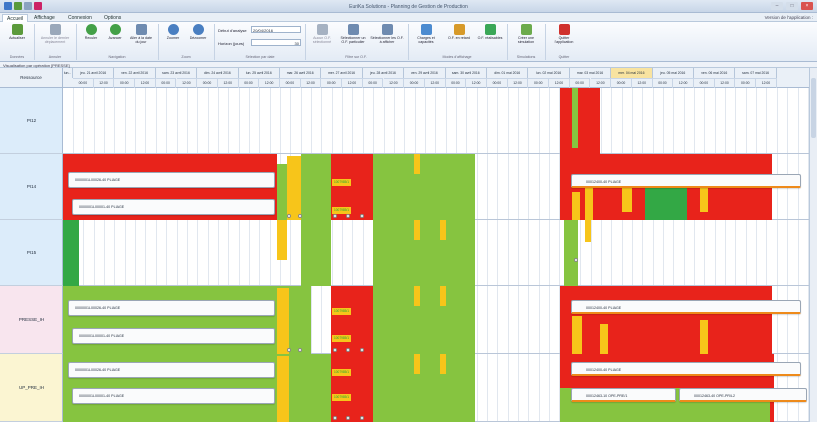  Describe the element at coordinates (31, 388) in the screenshot. I see `resource-row-up_pre_ih: UP_PRE_IH` at that location.